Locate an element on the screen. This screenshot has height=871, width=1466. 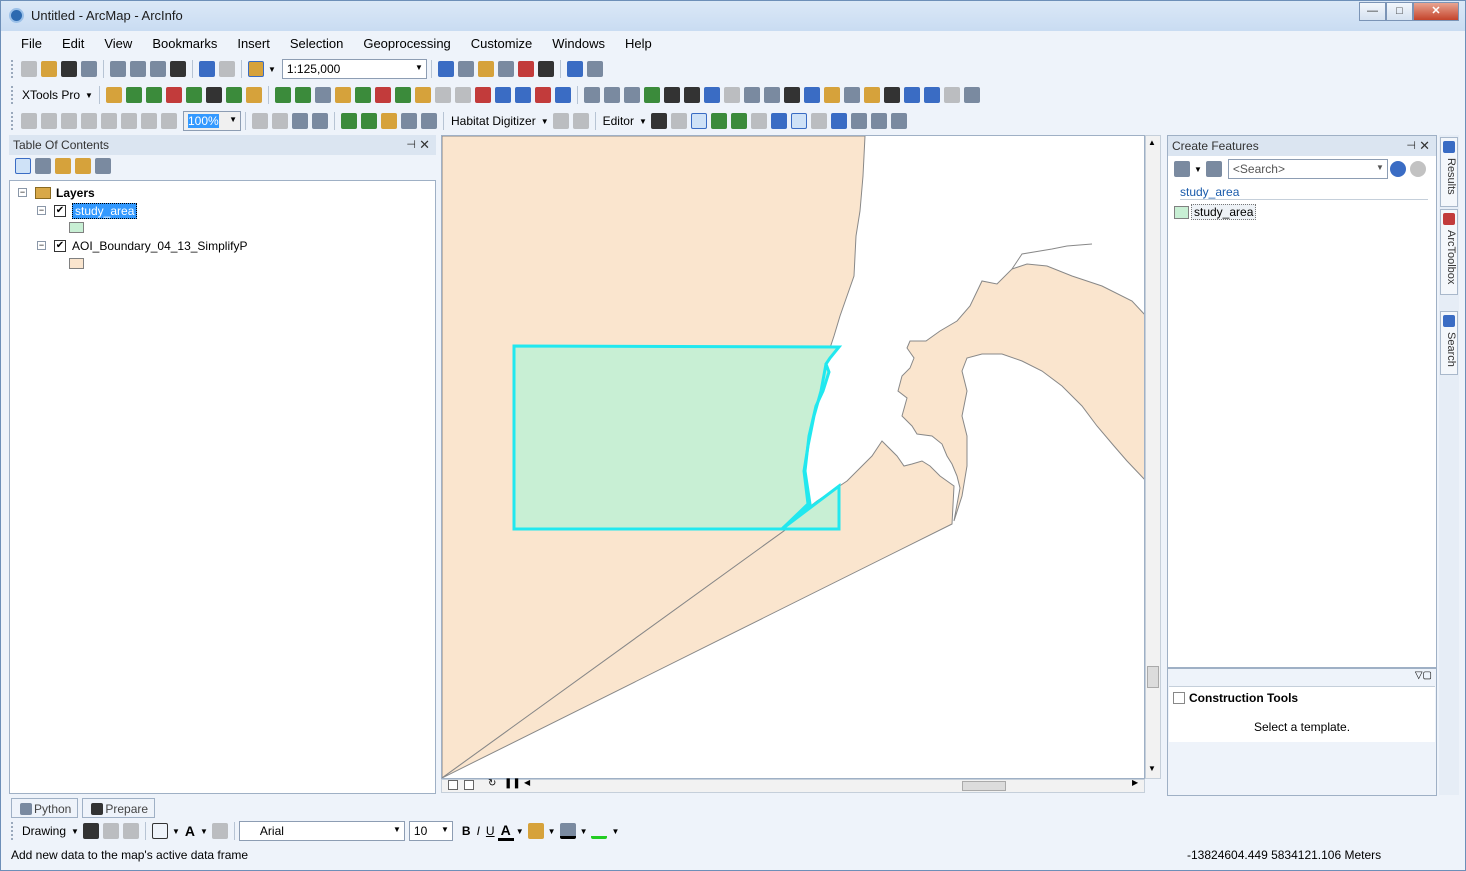
add-data-icon is located at coordinates (256, 69).